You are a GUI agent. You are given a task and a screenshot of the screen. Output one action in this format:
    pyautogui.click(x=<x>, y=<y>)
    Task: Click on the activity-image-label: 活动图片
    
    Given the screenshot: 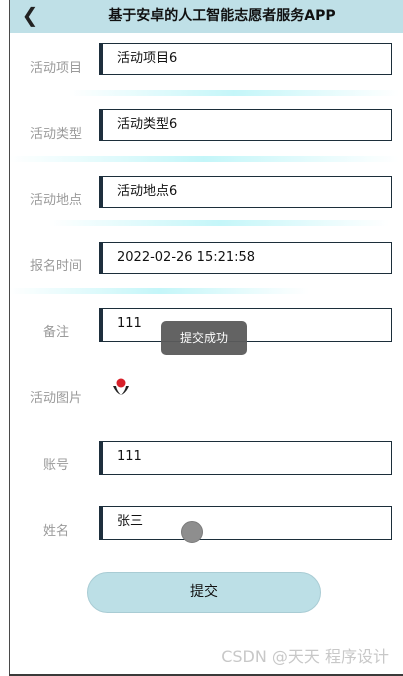 What is the action you would take?
    pyautogui.click(x=55, y=398)
    